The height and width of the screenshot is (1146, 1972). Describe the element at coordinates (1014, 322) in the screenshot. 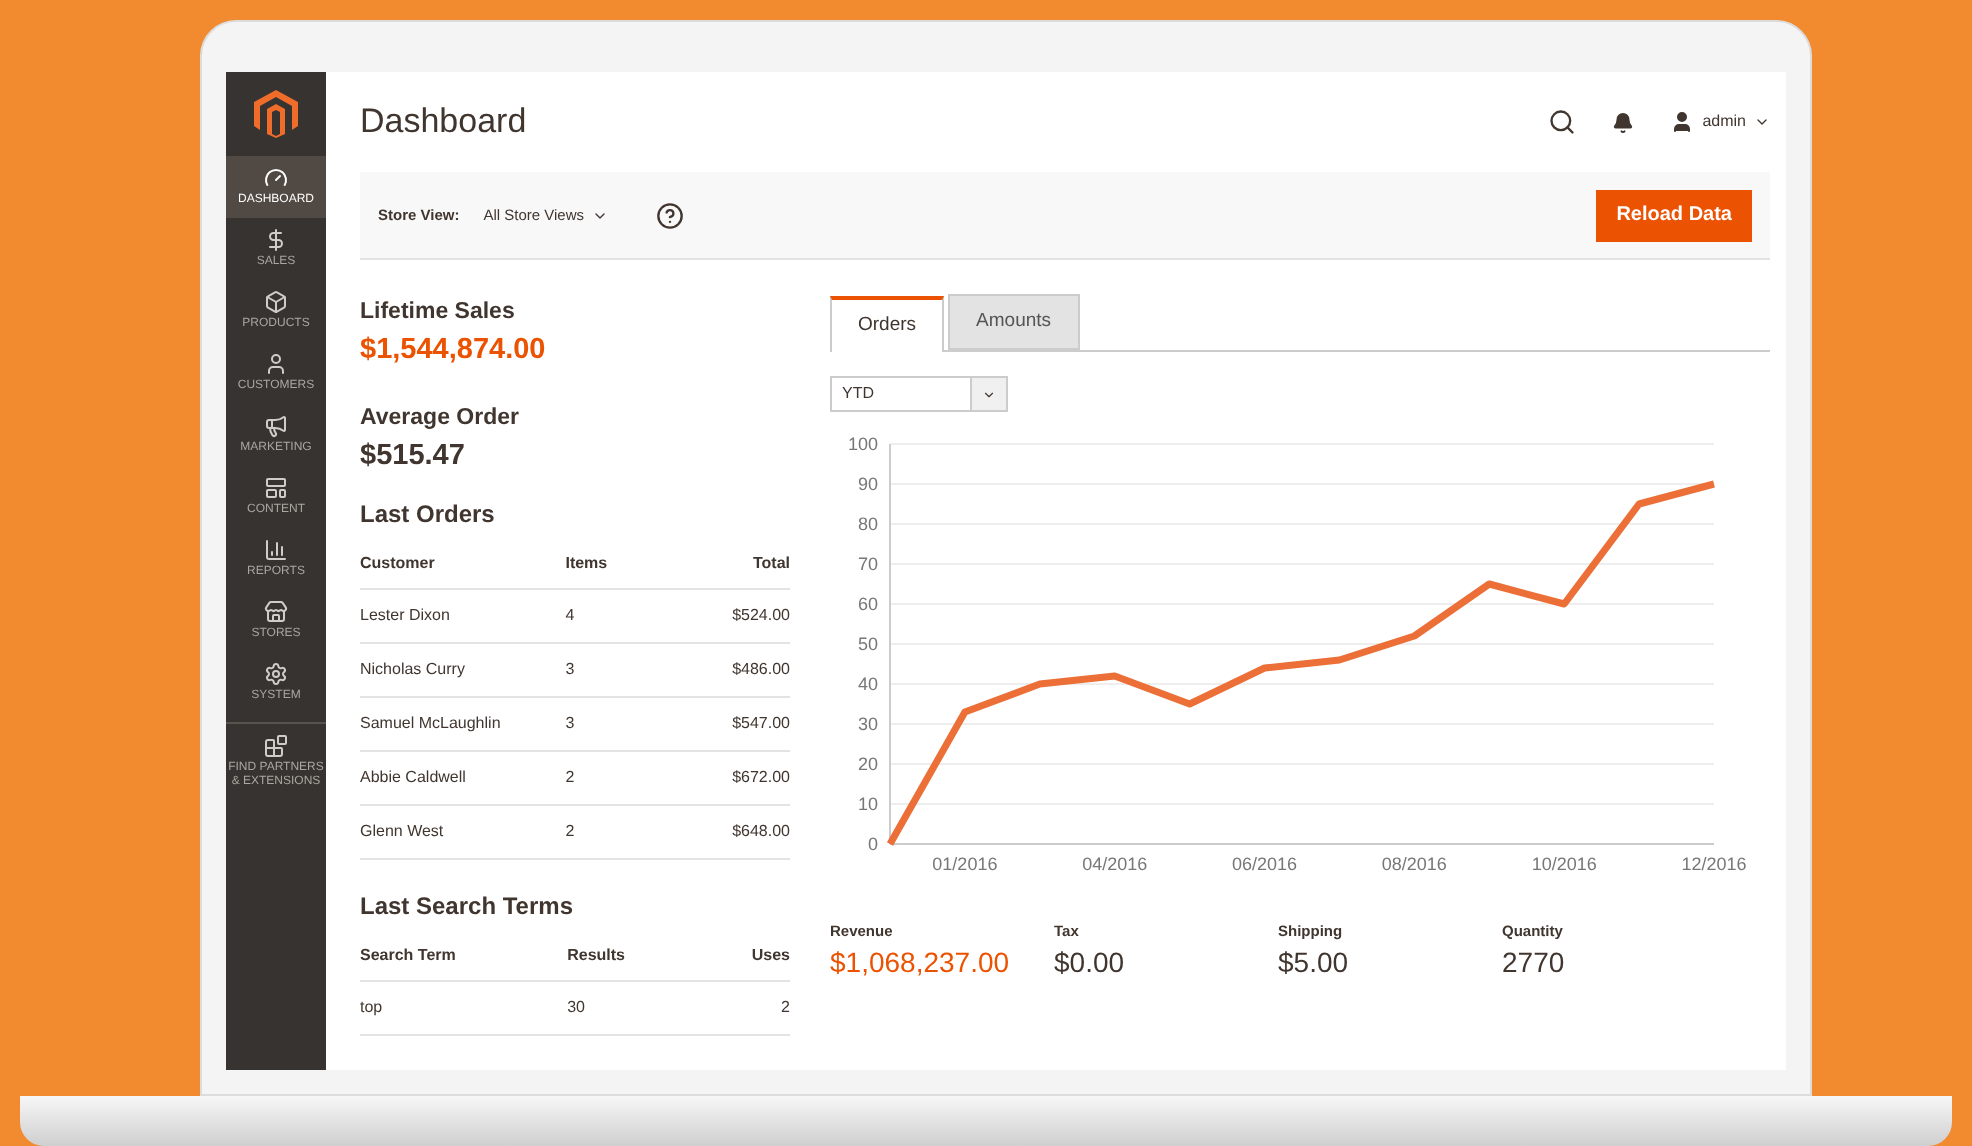

I see `tab: Amounts` at that location.